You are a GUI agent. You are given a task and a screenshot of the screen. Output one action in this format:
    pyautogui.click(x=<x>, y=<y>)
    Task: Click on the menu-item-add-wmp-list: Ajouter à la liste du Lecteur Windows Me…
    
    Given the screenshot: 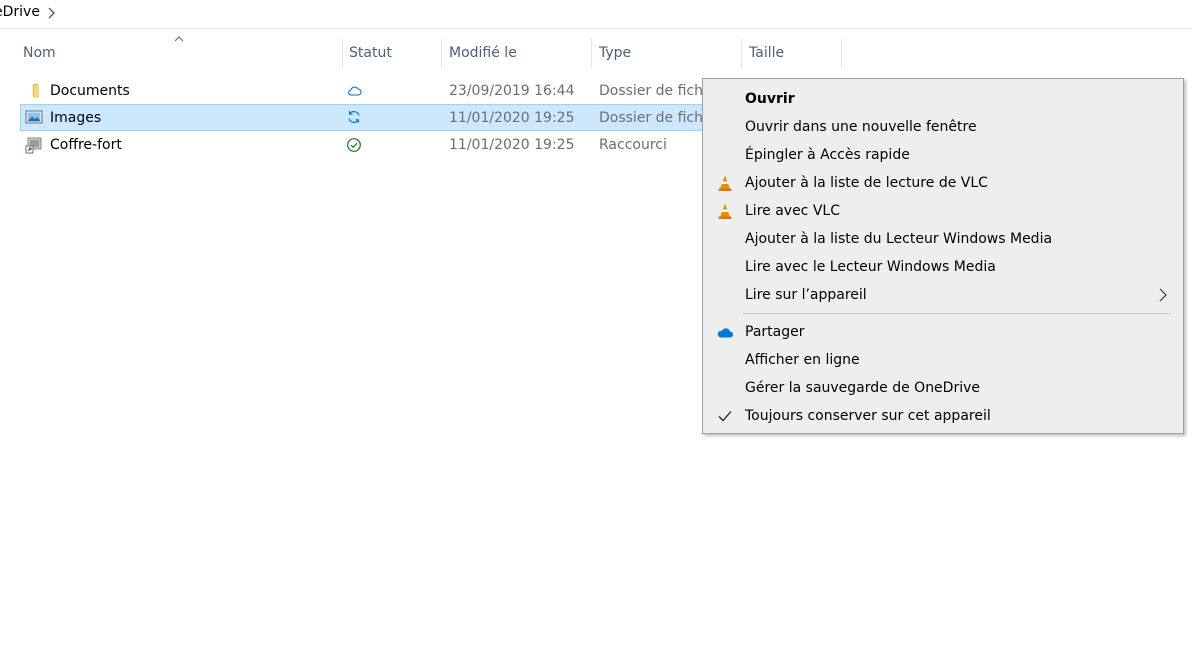 What is the action you would take?
    pyautogui.click(x=943, y=239)
    